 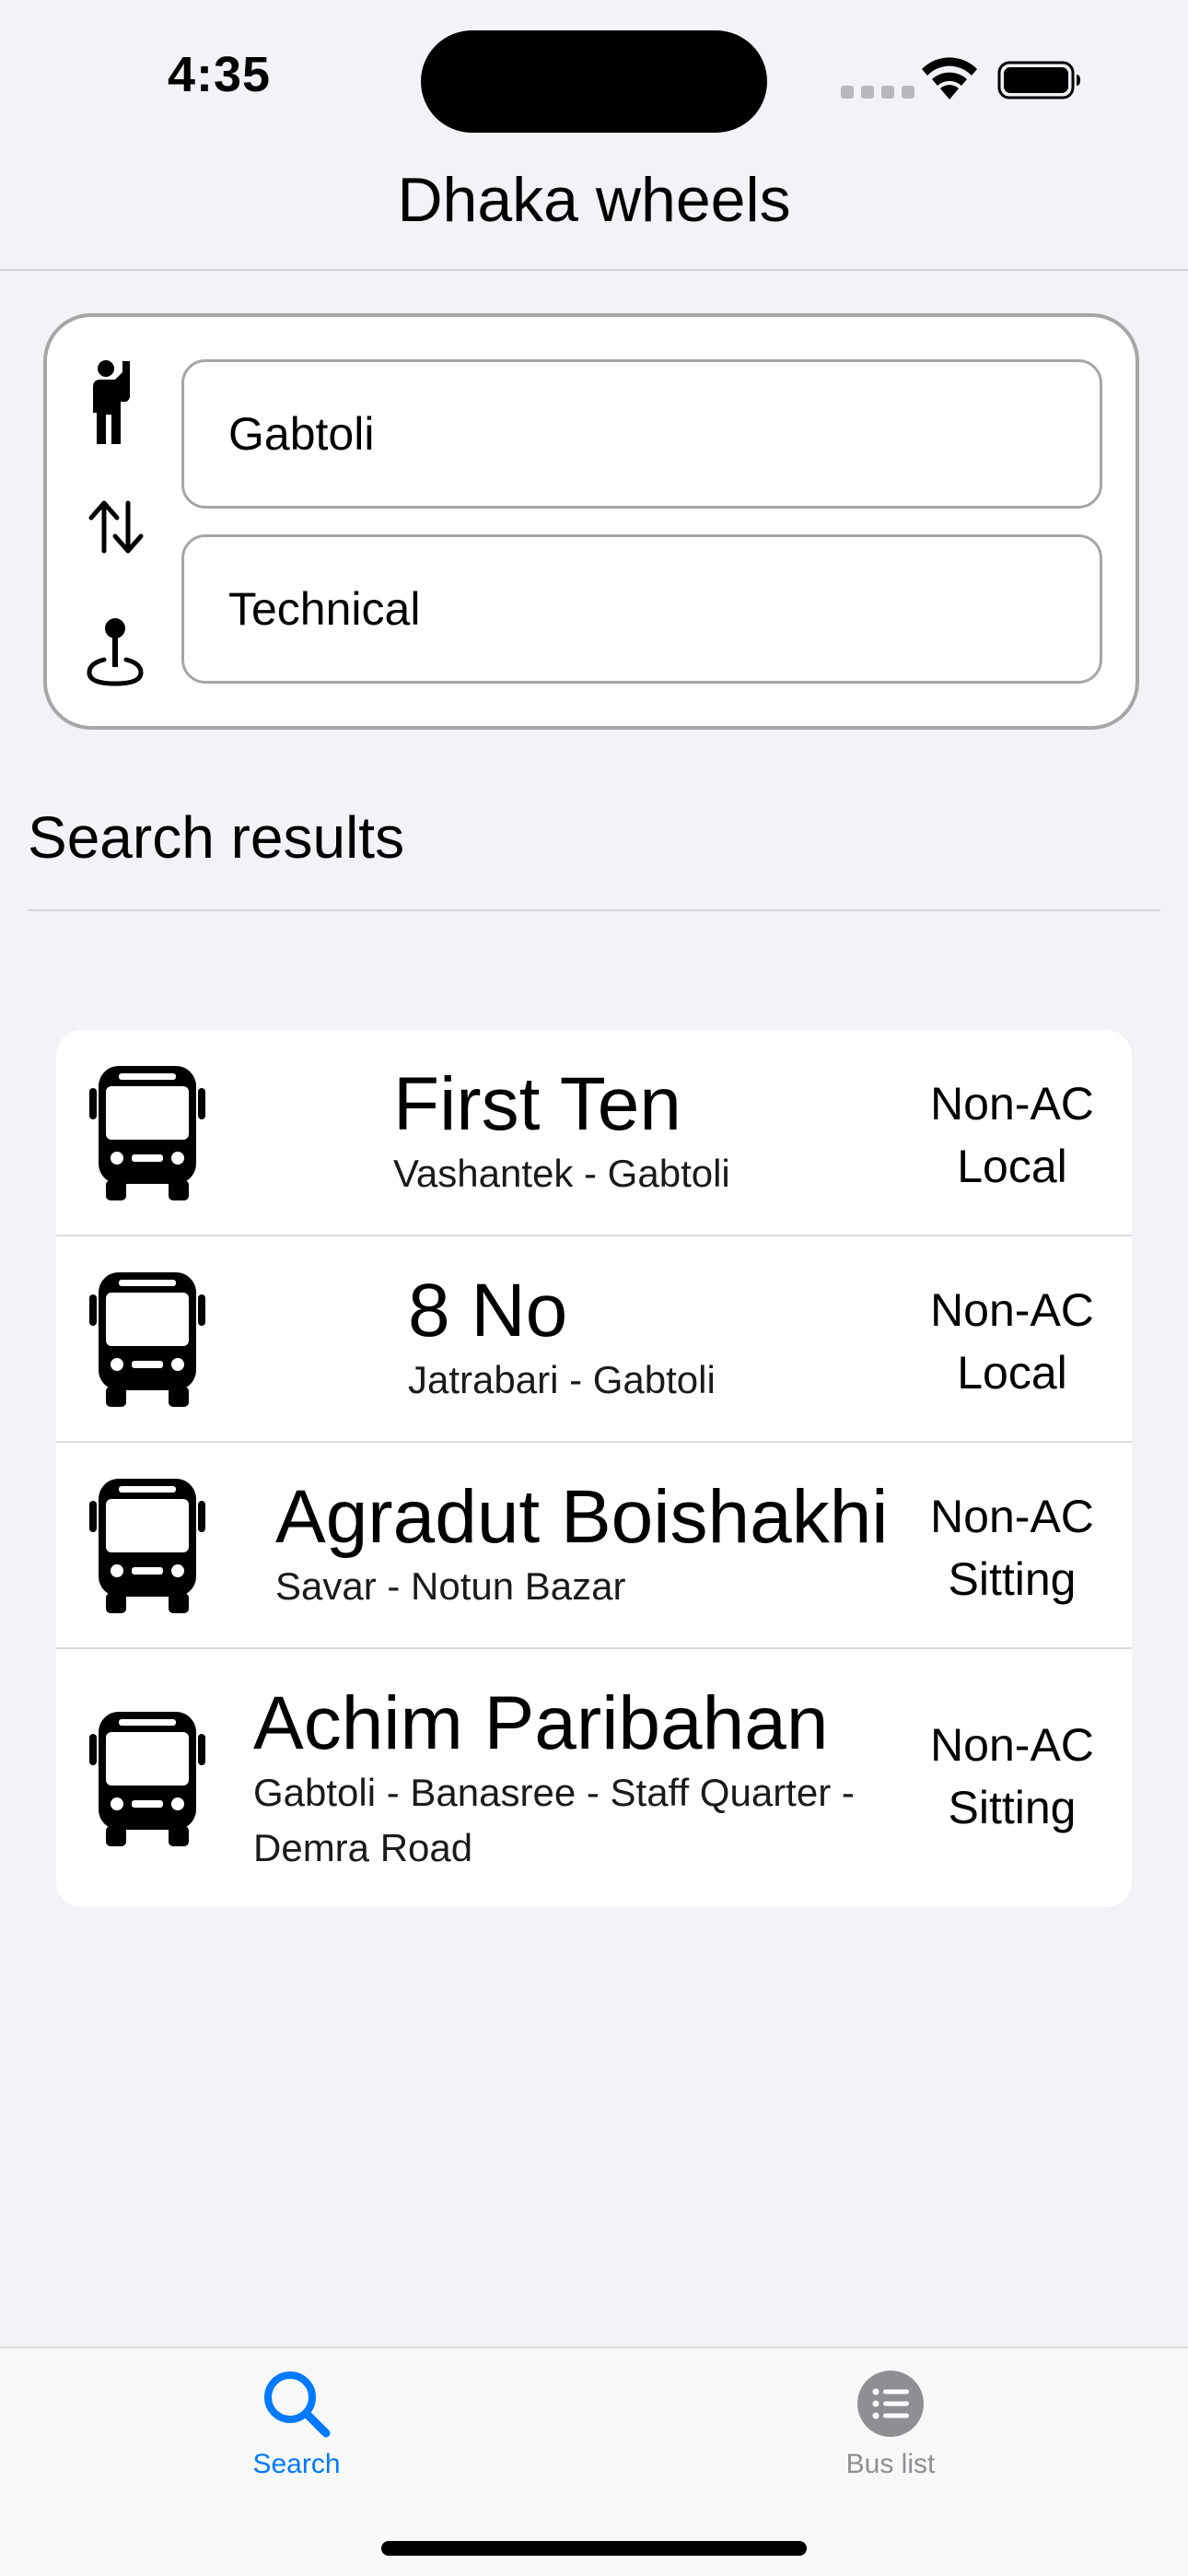 What do you see at coordinates (216, 837) in the screenshot?
I see `search-results-heading: Search results` at bounding box center [216, 837].